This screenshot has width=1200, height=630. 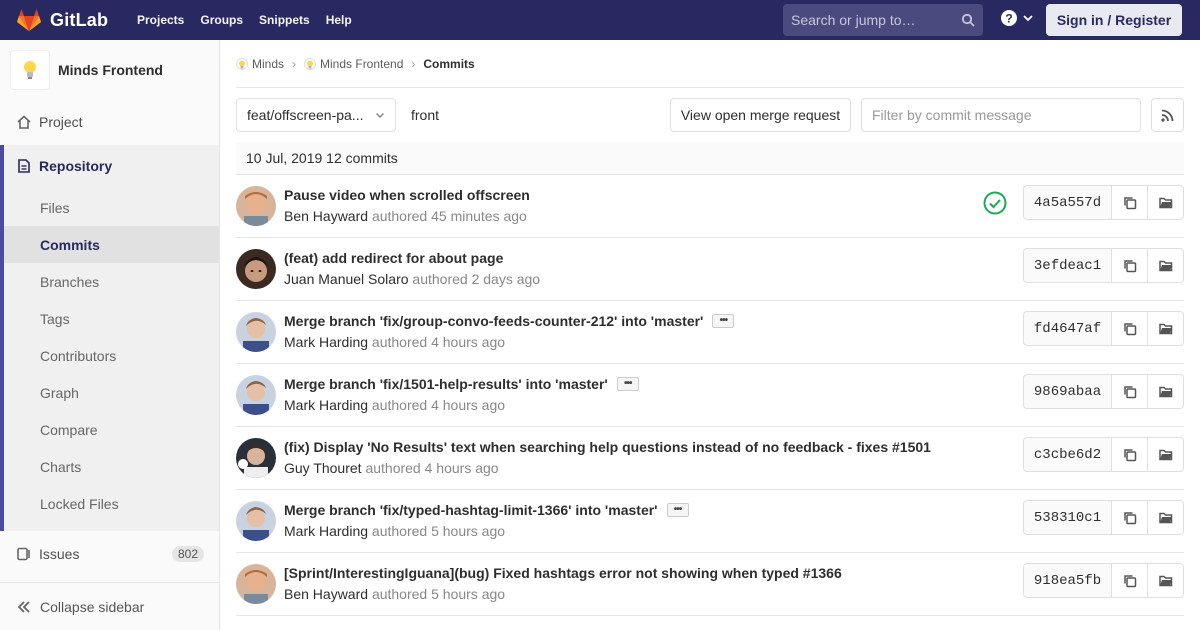 What do you see at coordinates (24, 122) in the screenshot?
I see `home-icon` at bounding box center [24, 122].